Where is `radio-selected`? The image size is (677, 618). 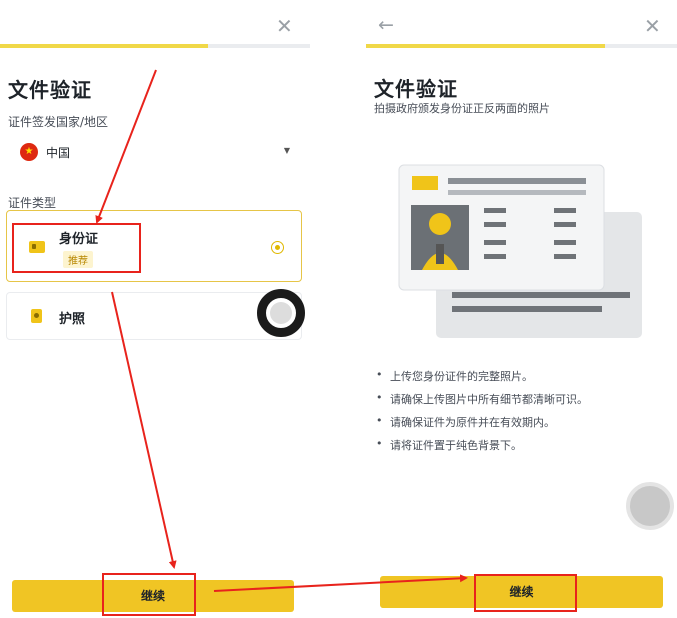 radio-selected is located at coordinates (277, 247).